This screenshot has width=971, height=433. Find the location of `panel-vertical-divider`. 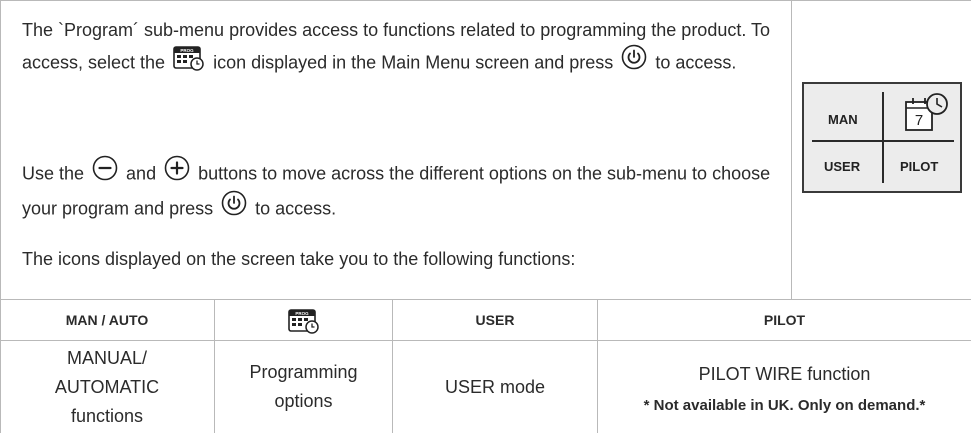

panel-vertical-divider is located at coordinates (883, 137).